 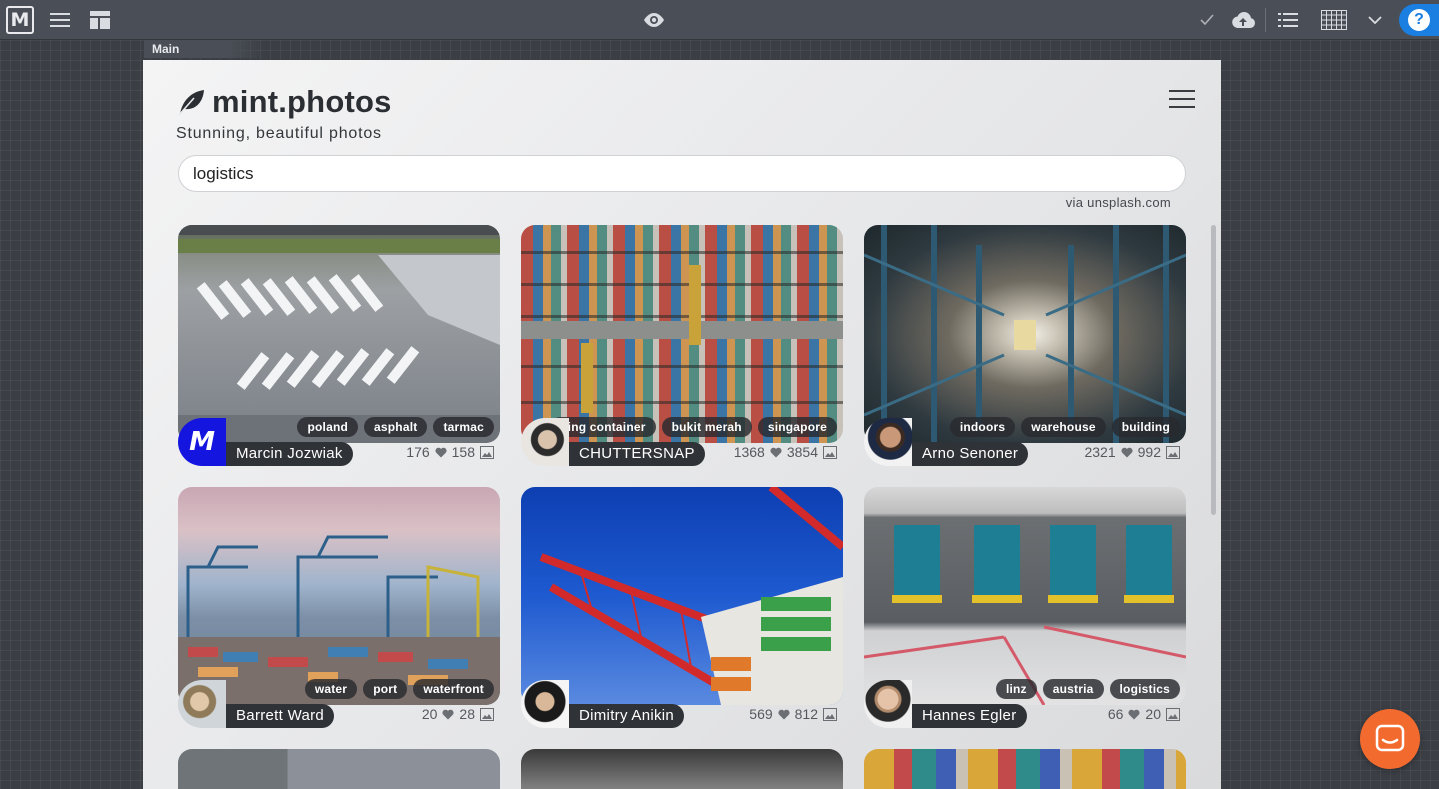 I want to click on help-icon: ?, so click(x=1419, y=20).